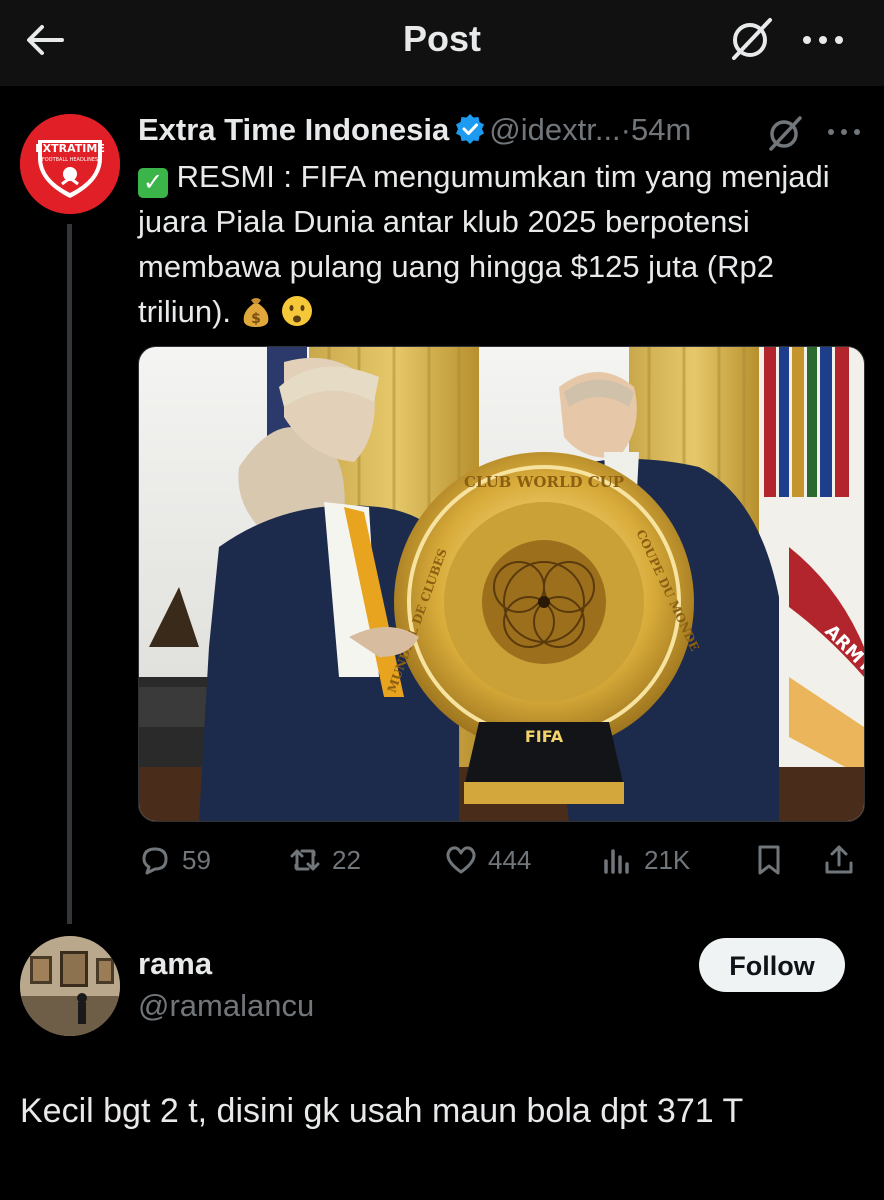 Image resolution: width=884 pixels, height=1200 pixels. I want to click on bookmark-button, so click(774, 860).